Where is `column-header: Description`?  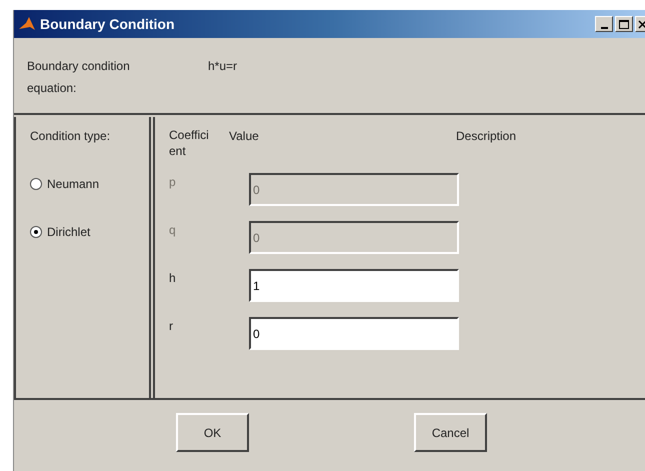 column-header: Description is located at coordinates (486, 136).